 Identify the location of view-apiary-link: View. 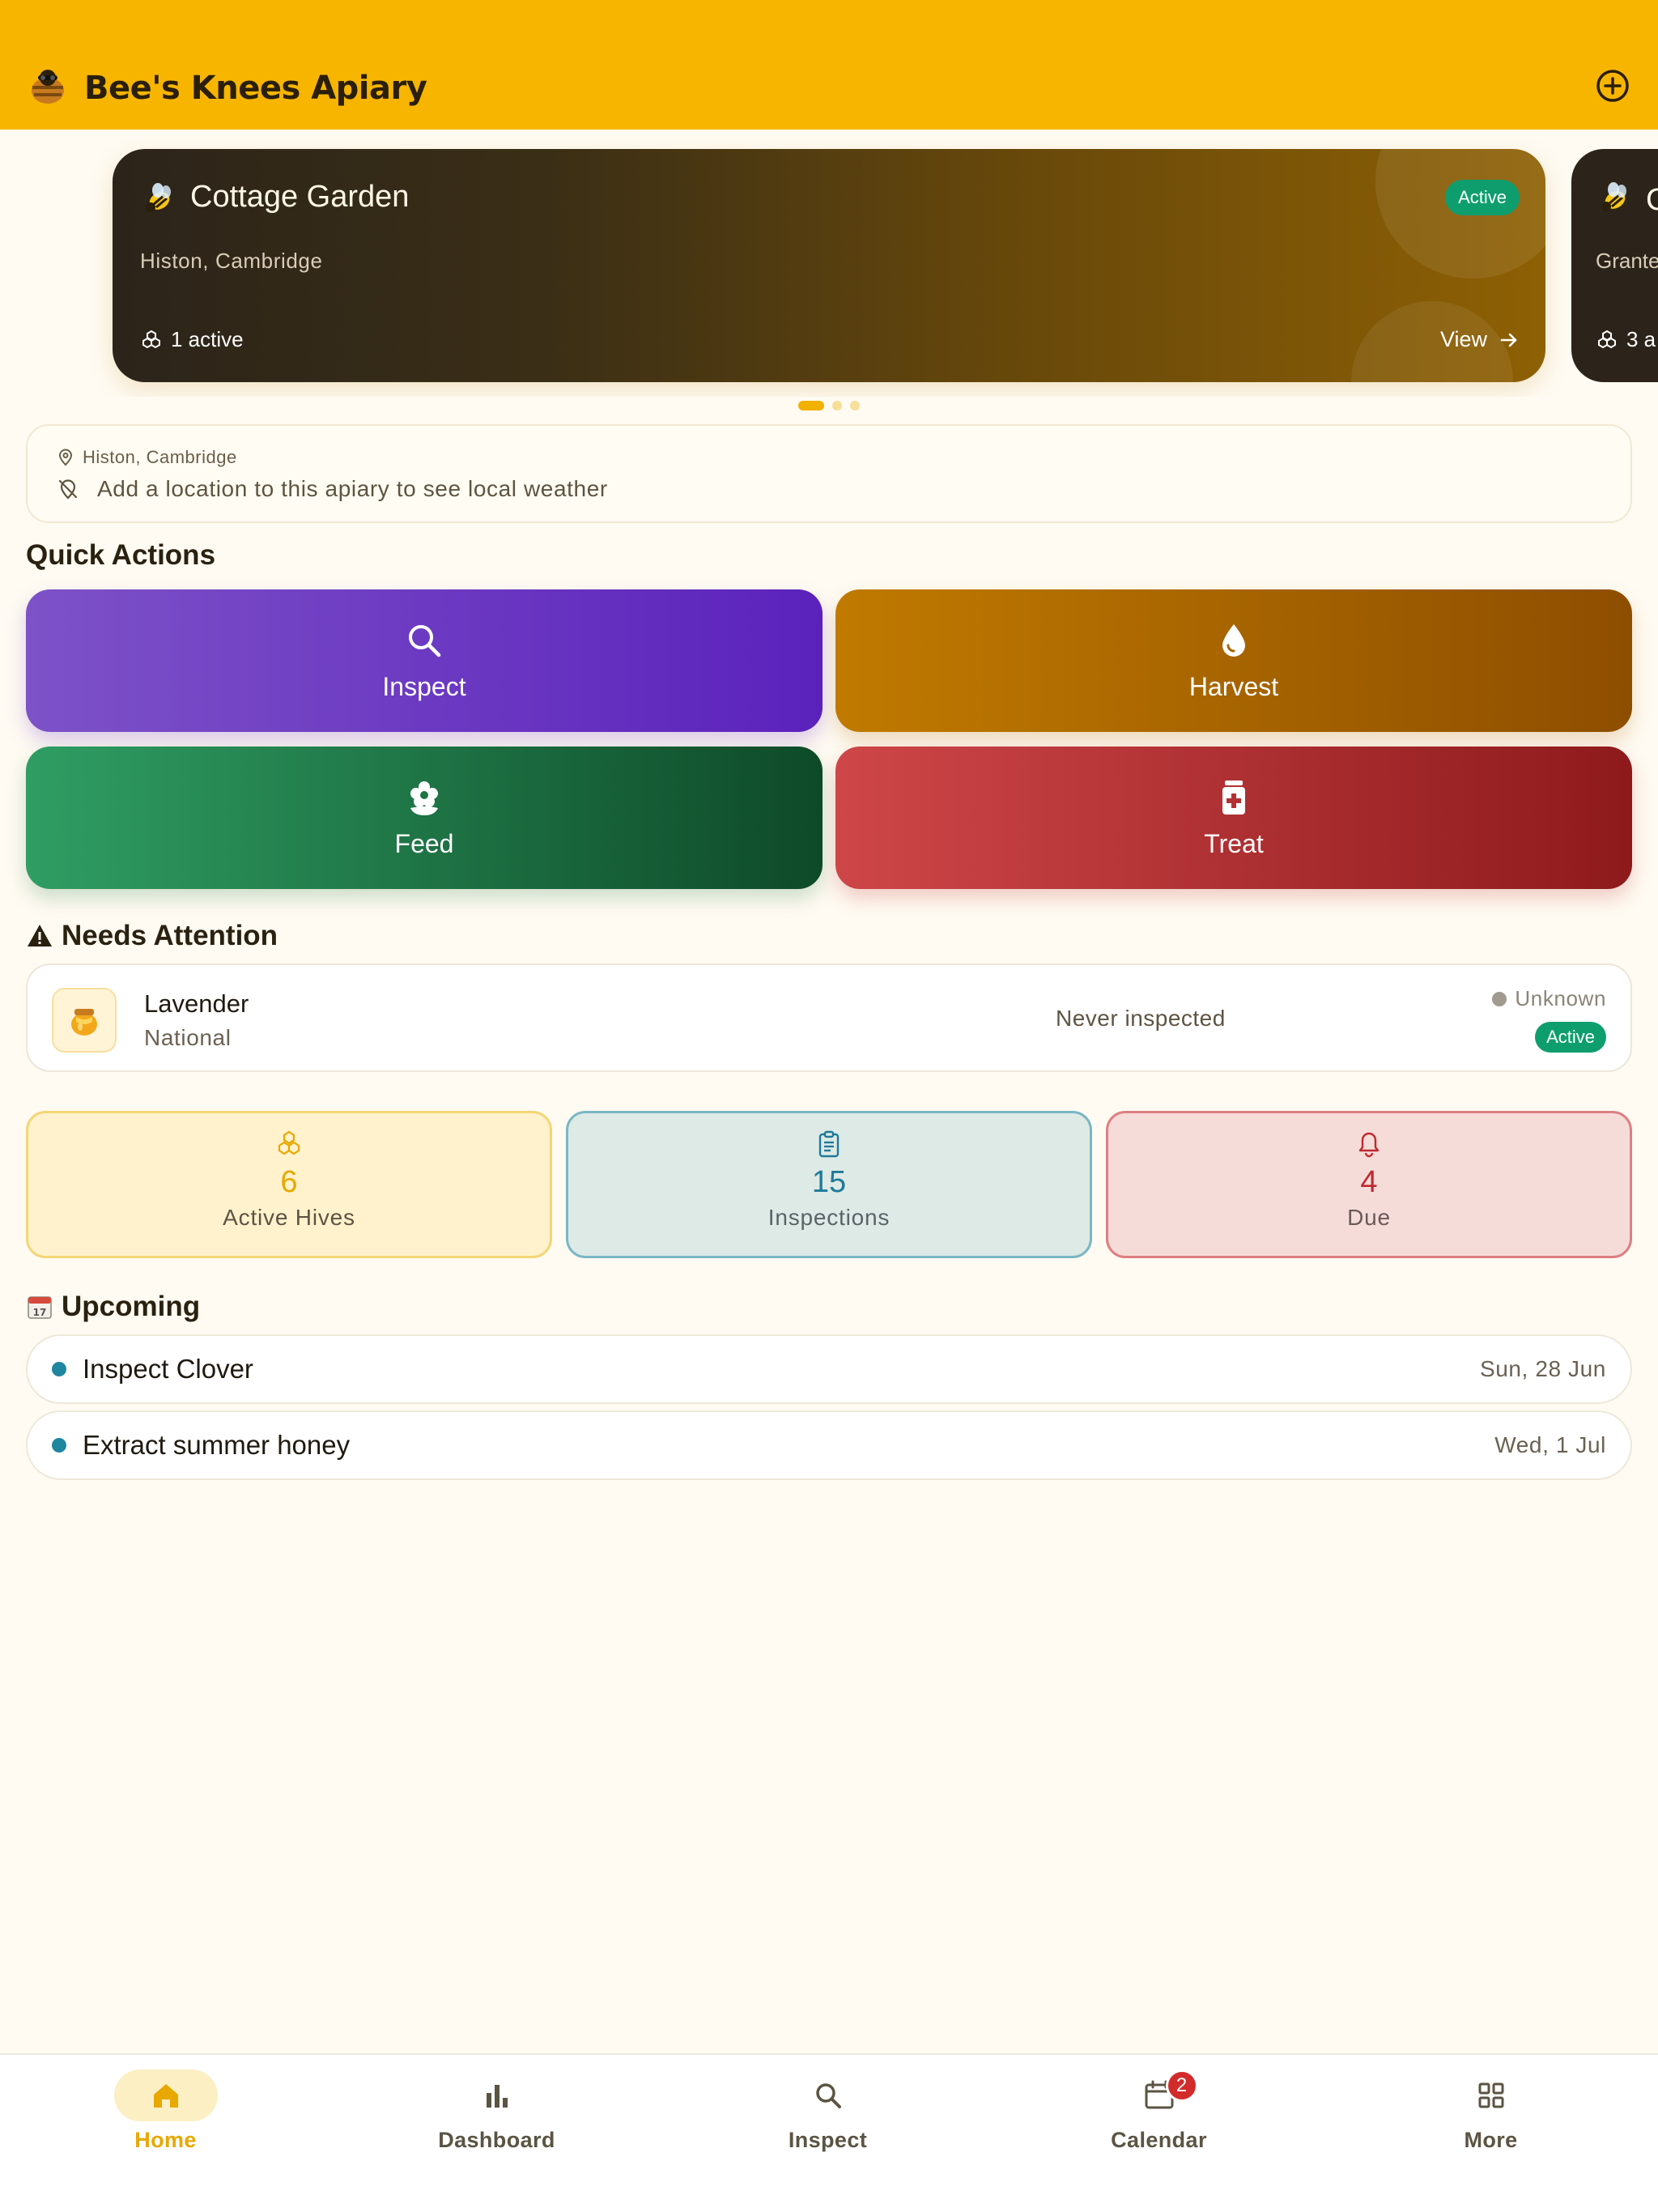
(1480, 339).